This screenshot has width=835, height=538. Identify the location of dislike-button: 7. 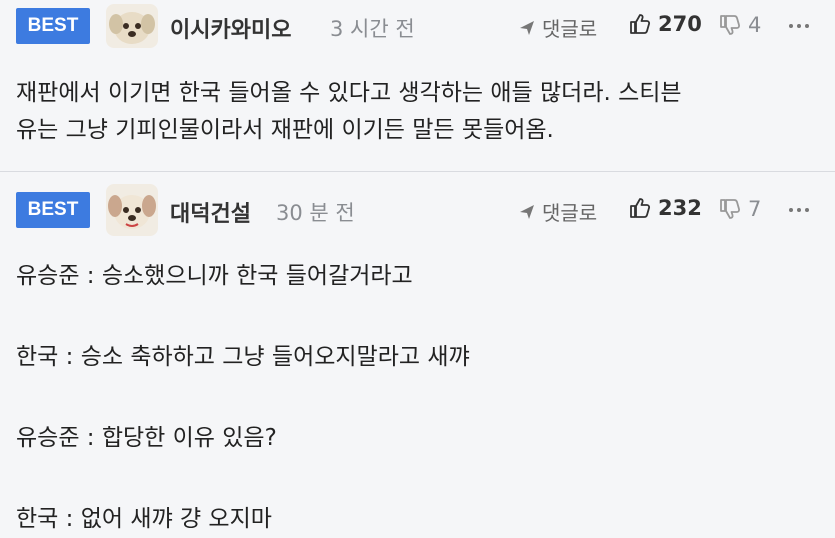
(739, 209).